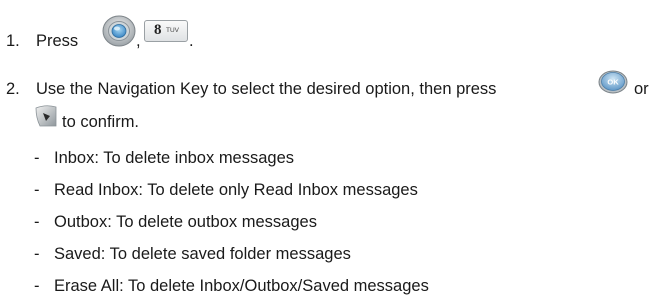 This screenshot has height=305, width=667. What do you see at coordinates (174, 158) in the screenshot?
I see `option-text: Inbox: To delete inbox messages` at bounding box center [174, 158].